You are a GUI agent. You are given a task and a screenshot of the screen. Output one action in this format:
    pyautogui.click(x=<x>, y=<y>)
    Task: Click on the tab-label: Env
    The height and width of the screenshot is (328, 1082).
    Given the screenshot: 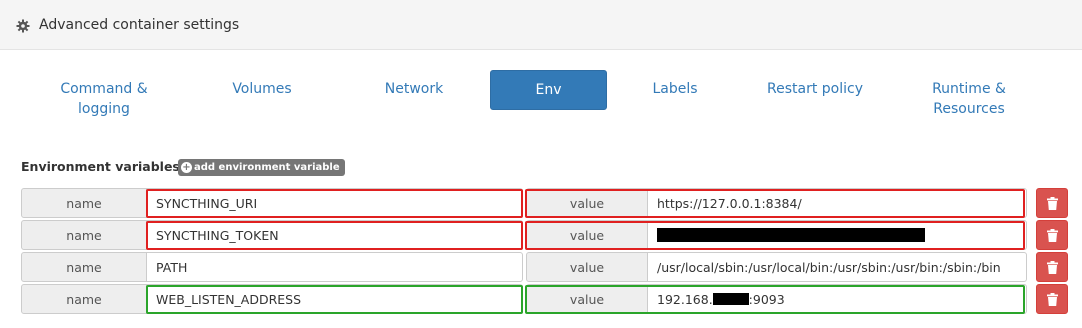 What is the action you would take?
    pyautogui.click(x=548, y=90)
    